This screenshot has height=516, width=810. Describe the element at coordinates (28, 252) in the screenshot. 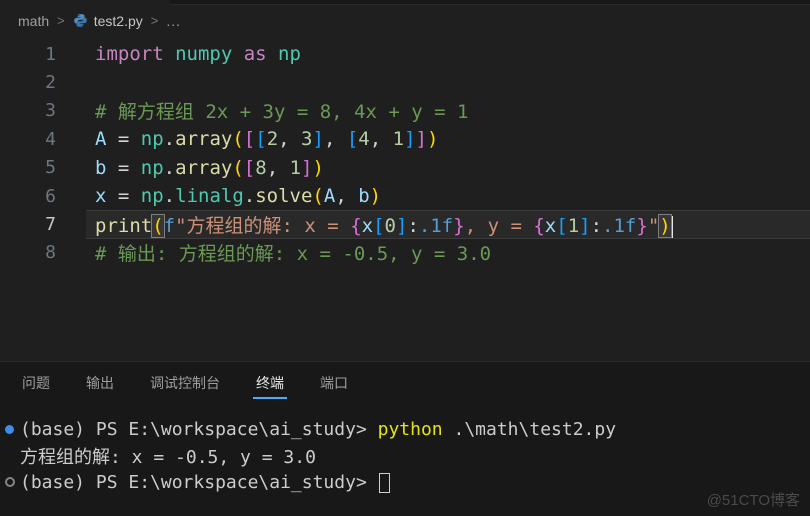

I see `line-number: 8` at that location.